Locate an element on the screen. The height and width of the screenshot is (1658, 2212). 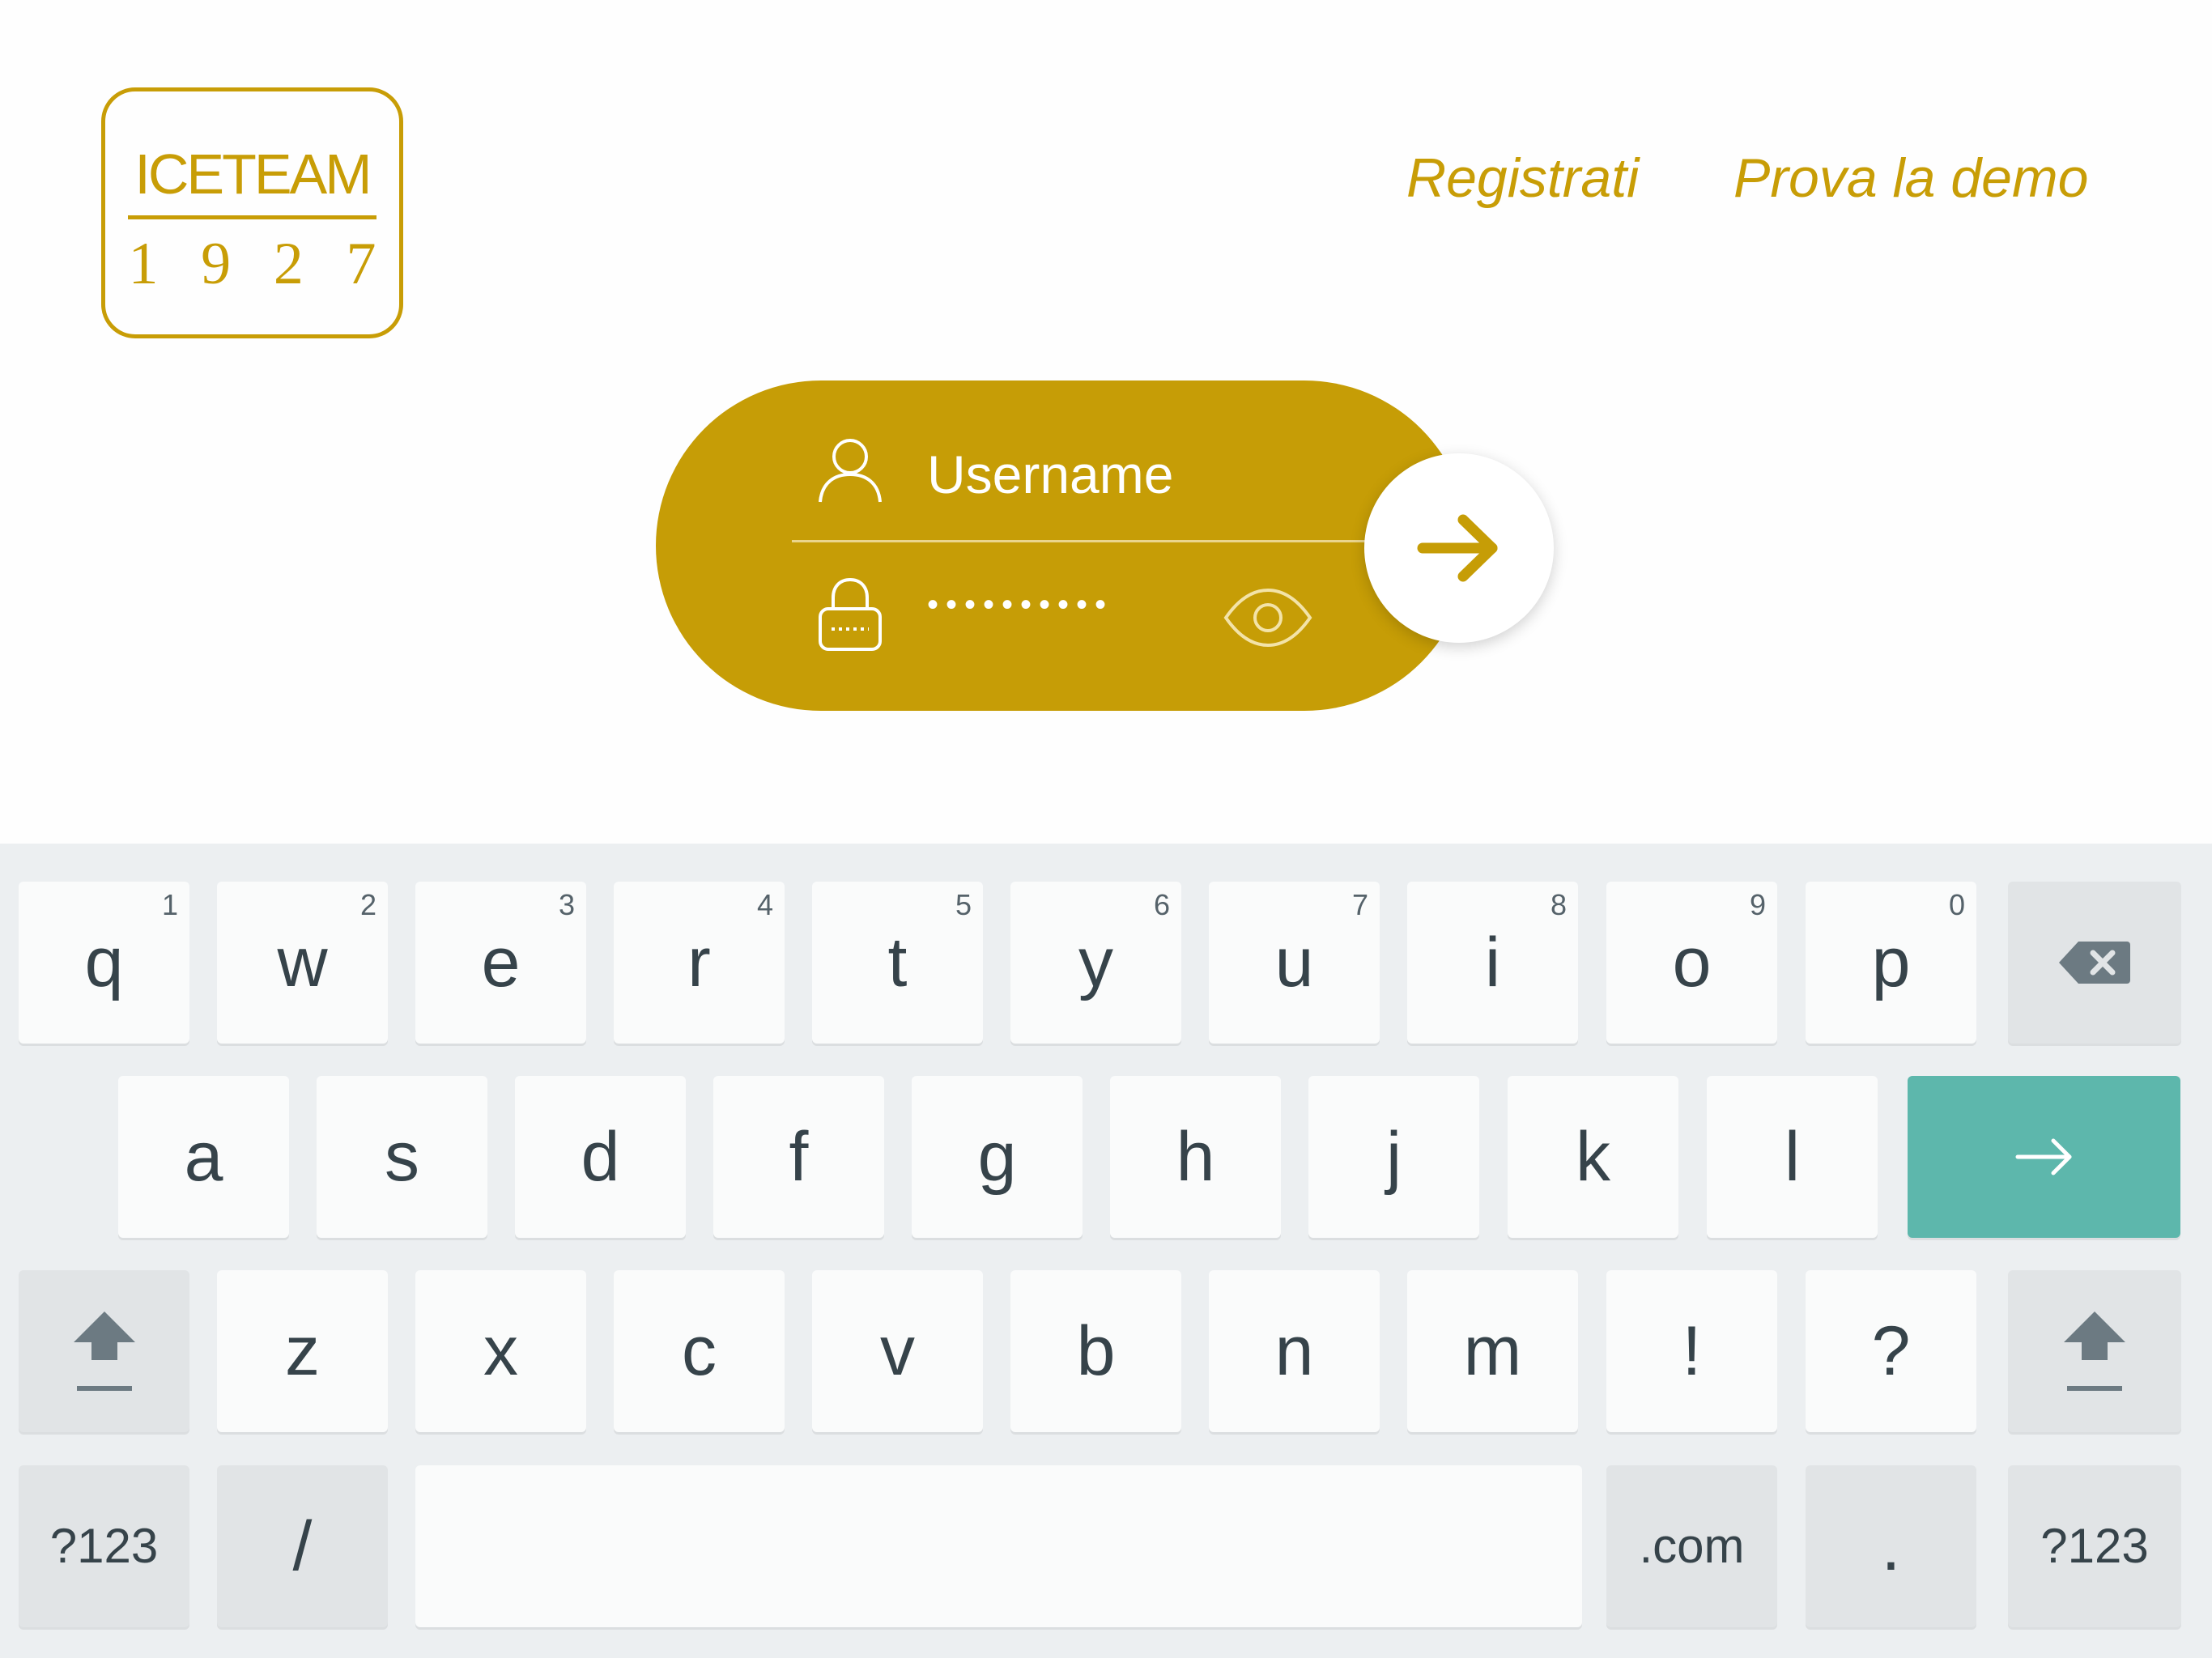
key-label: c is located at coordinates (699, 1351).